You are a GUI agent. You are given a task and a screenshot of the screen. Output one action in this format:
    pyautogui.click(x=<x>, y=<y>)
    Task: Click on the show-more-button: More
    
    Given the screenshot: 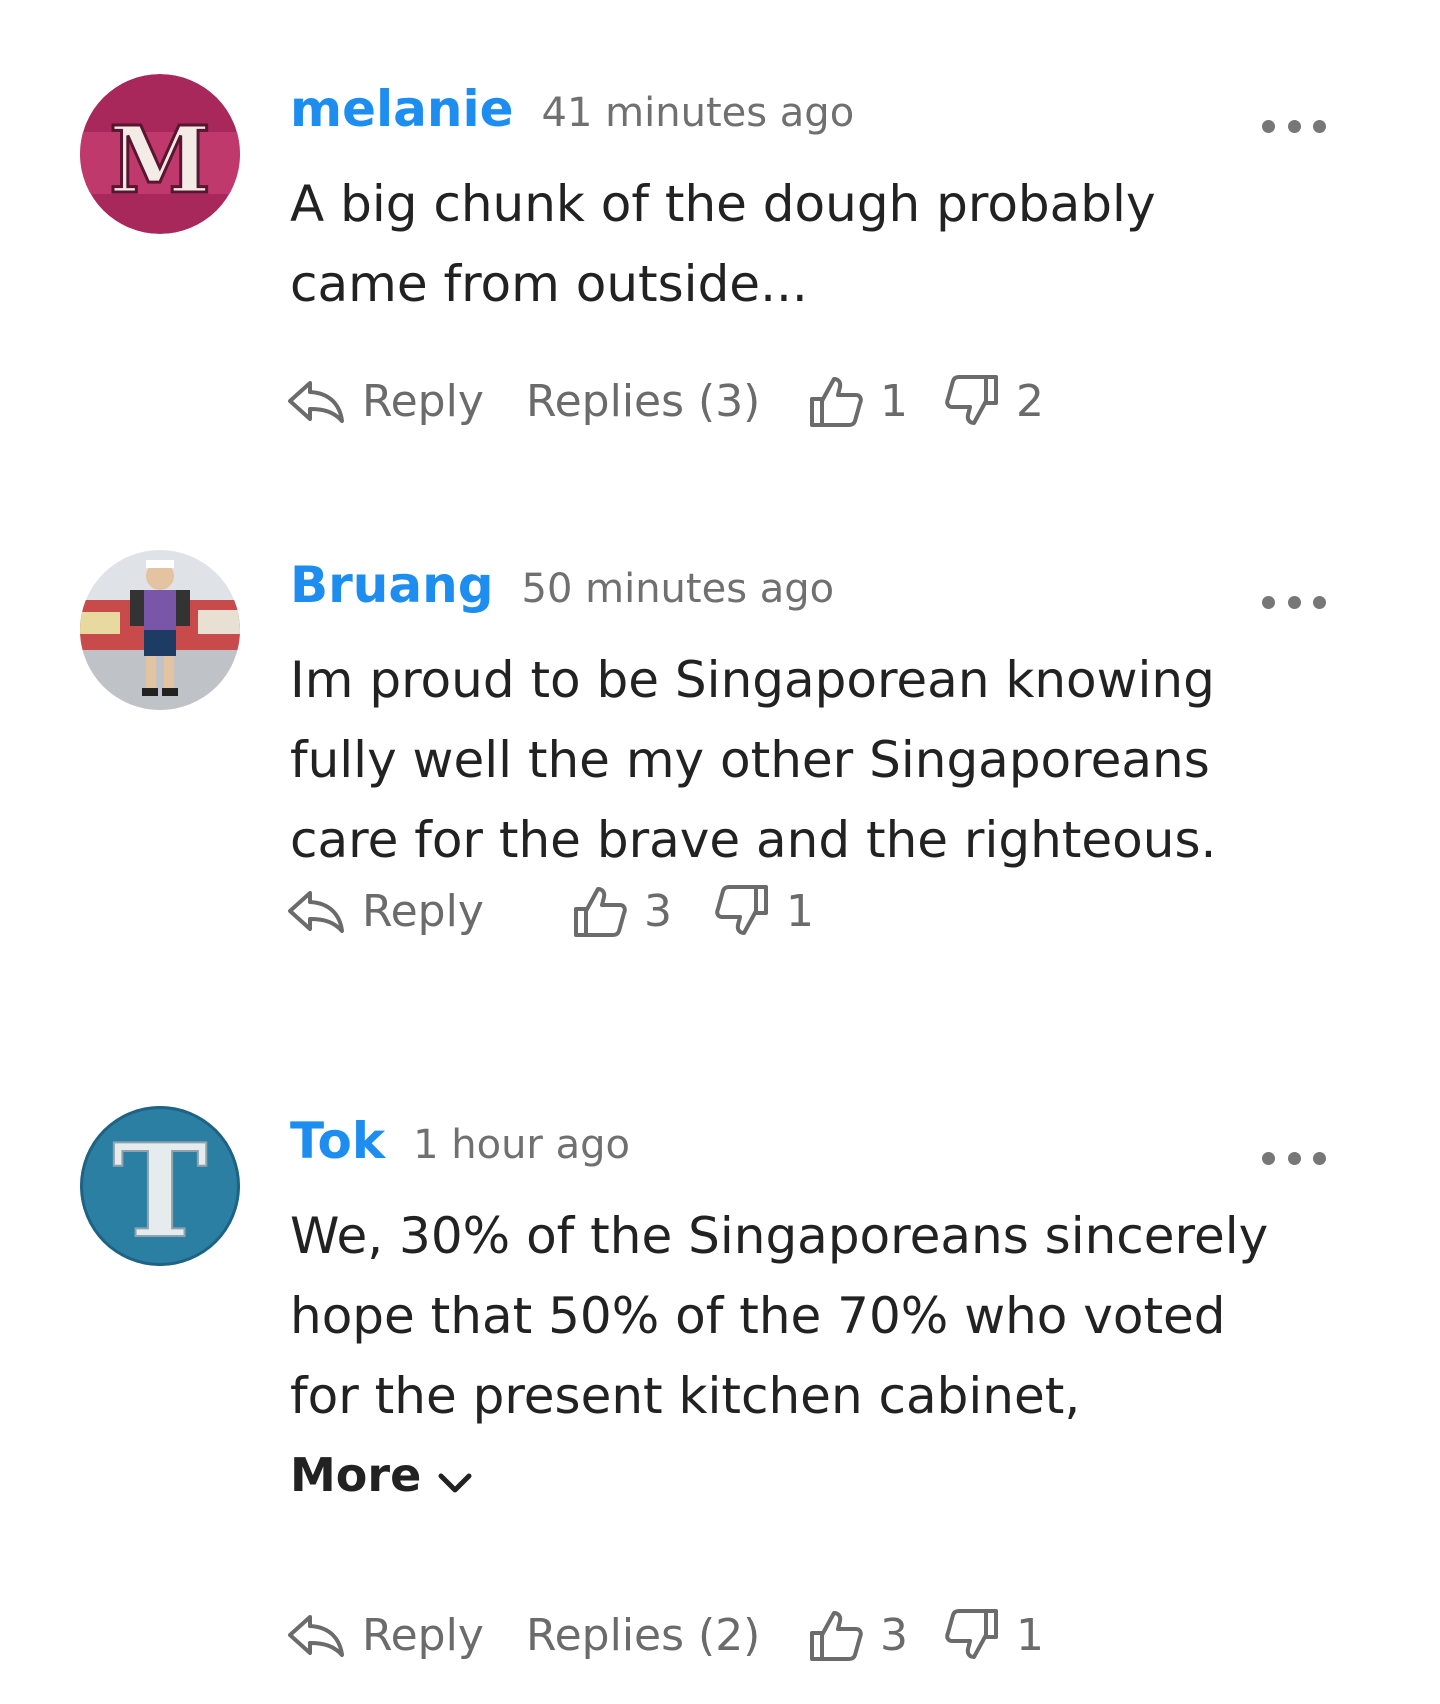 What is the action you would take?
    pyautogui.click(x=381, y=1477)
    